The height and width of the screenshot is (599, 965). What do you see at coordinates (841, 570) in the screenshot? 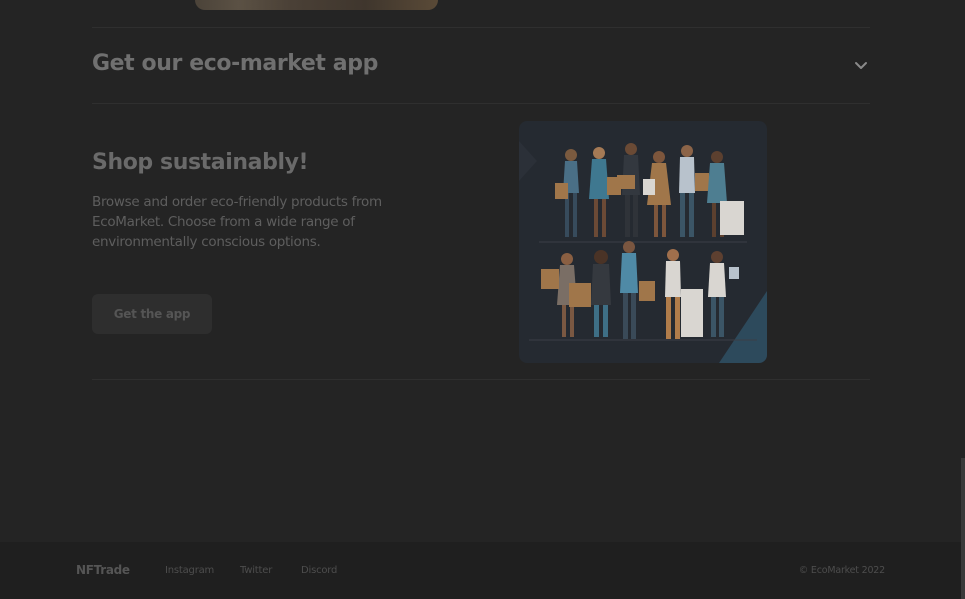
I see `copyright: © EcoMarket 2022` at bounding box center [841, 570].